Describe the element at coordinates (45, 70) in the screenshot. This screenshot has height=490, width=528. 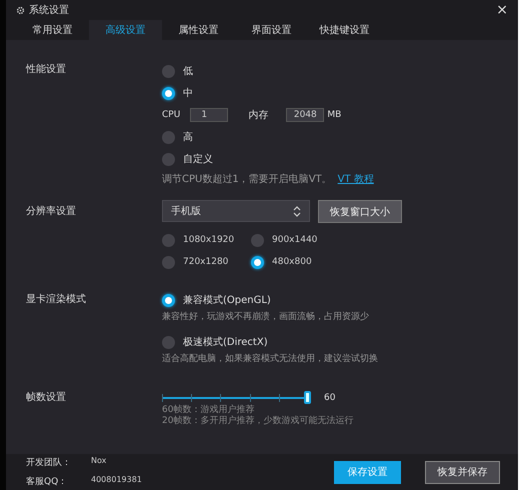
I see `section-label: 性能设置` at that location.